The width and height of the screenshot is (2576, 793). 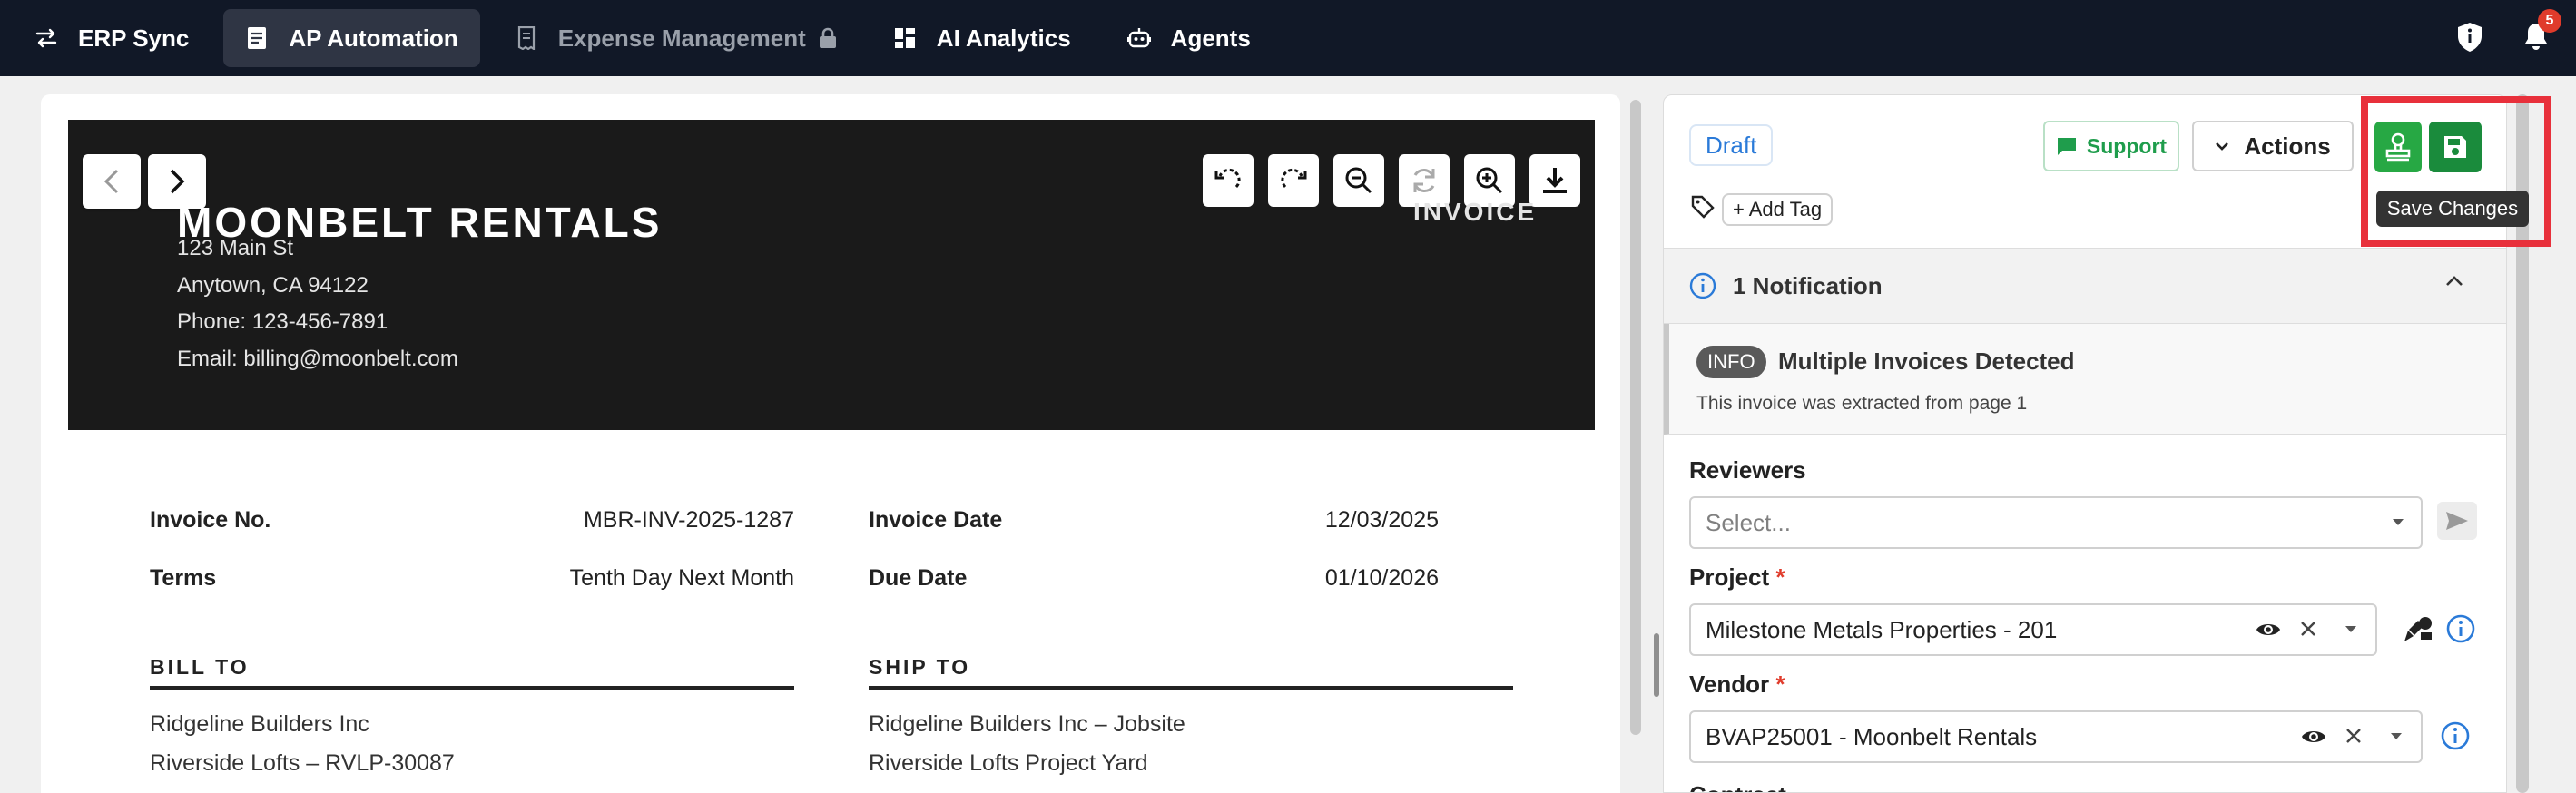 I want to click on vendor-value: BVAP25001 - Moonbelt Rentals, so click(x=1872, y=736).